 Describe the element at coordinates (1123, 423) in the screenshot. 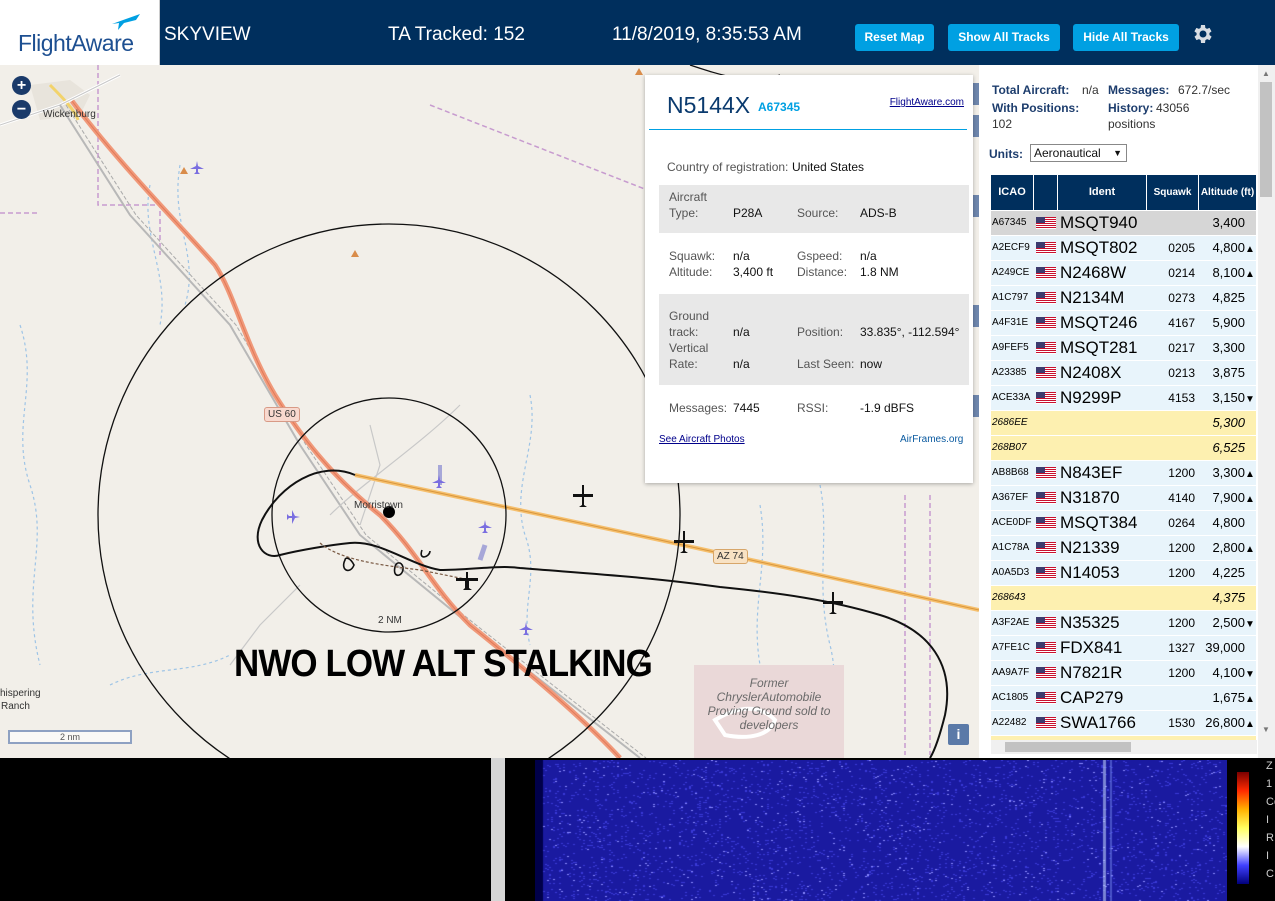

I see `table-row: 2686EE 5,300` at that location.